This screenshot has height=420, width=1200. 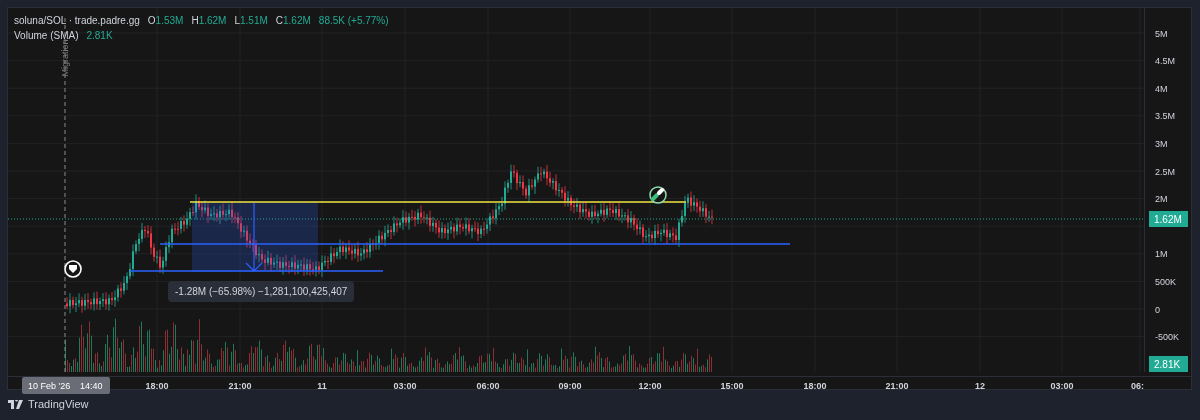 I want to click on ohlc-value: C1.62M, so click(x=293, y=21).